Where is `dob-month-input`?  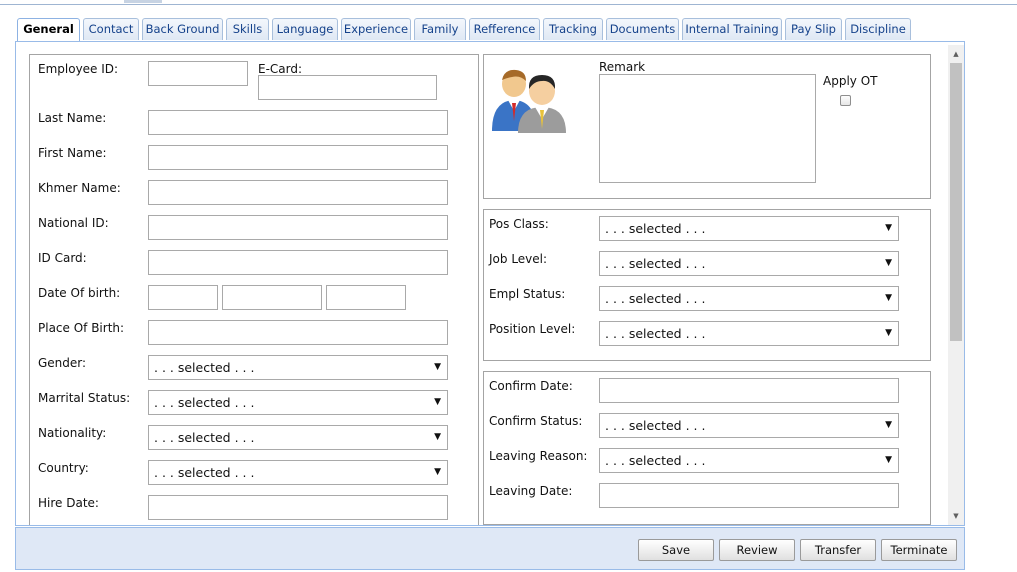 dob-month-input is located at coordinates (272, 297).